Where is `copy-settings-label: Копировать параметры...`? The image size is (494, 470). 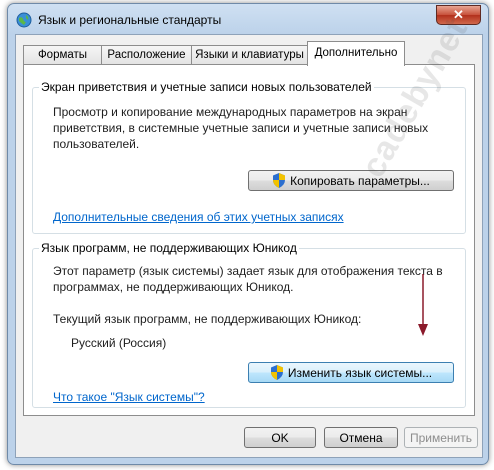
copy-settings-label: Копировать параметры... is located at coordinates (360, 181).